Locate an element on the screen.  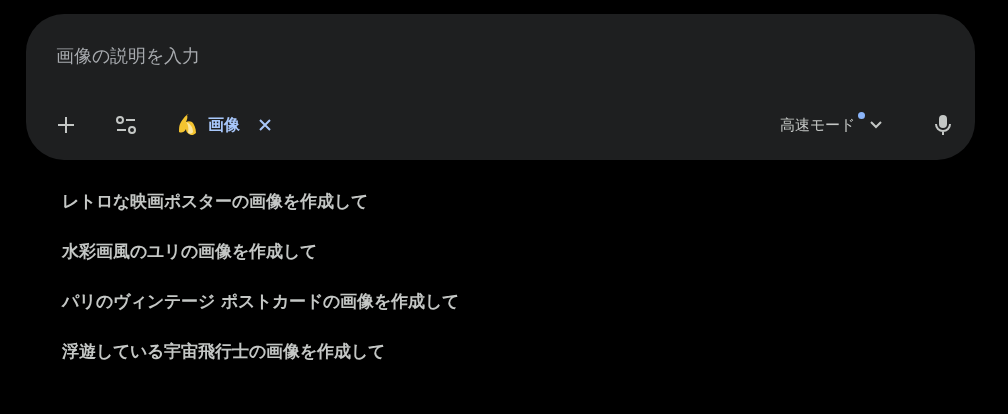
microphone-icon is located at coordinates (943, 125).